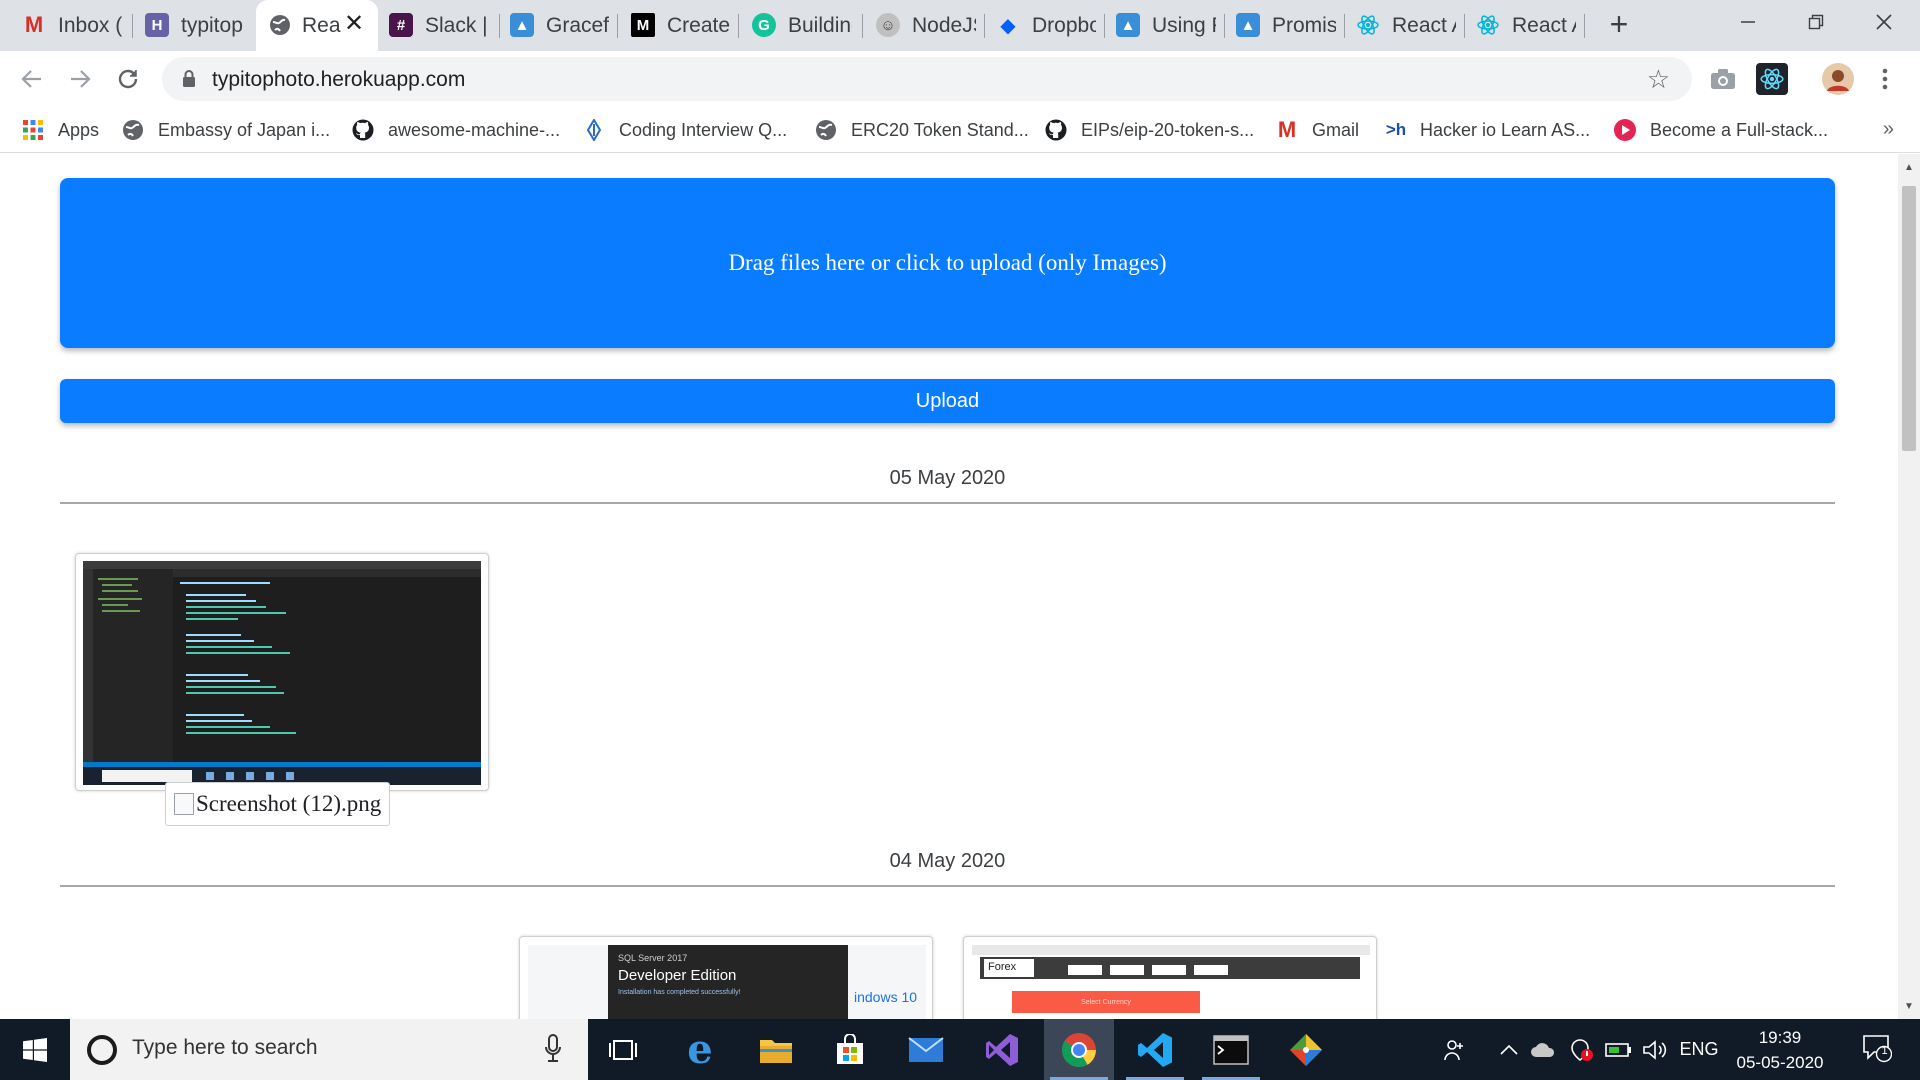 This screenshot has height=1080, width=1920. Describe the element at coordinates (1231, 1049) in the screenshot. I see `taskbar-terminal` at that location.